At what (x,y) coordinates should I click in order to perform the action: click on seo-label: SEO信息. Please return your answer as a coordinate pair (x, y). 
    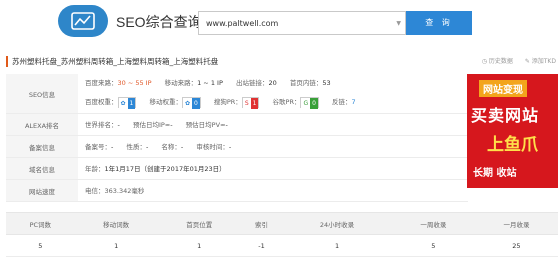
    Looking at the image, I should click on (42, 93).